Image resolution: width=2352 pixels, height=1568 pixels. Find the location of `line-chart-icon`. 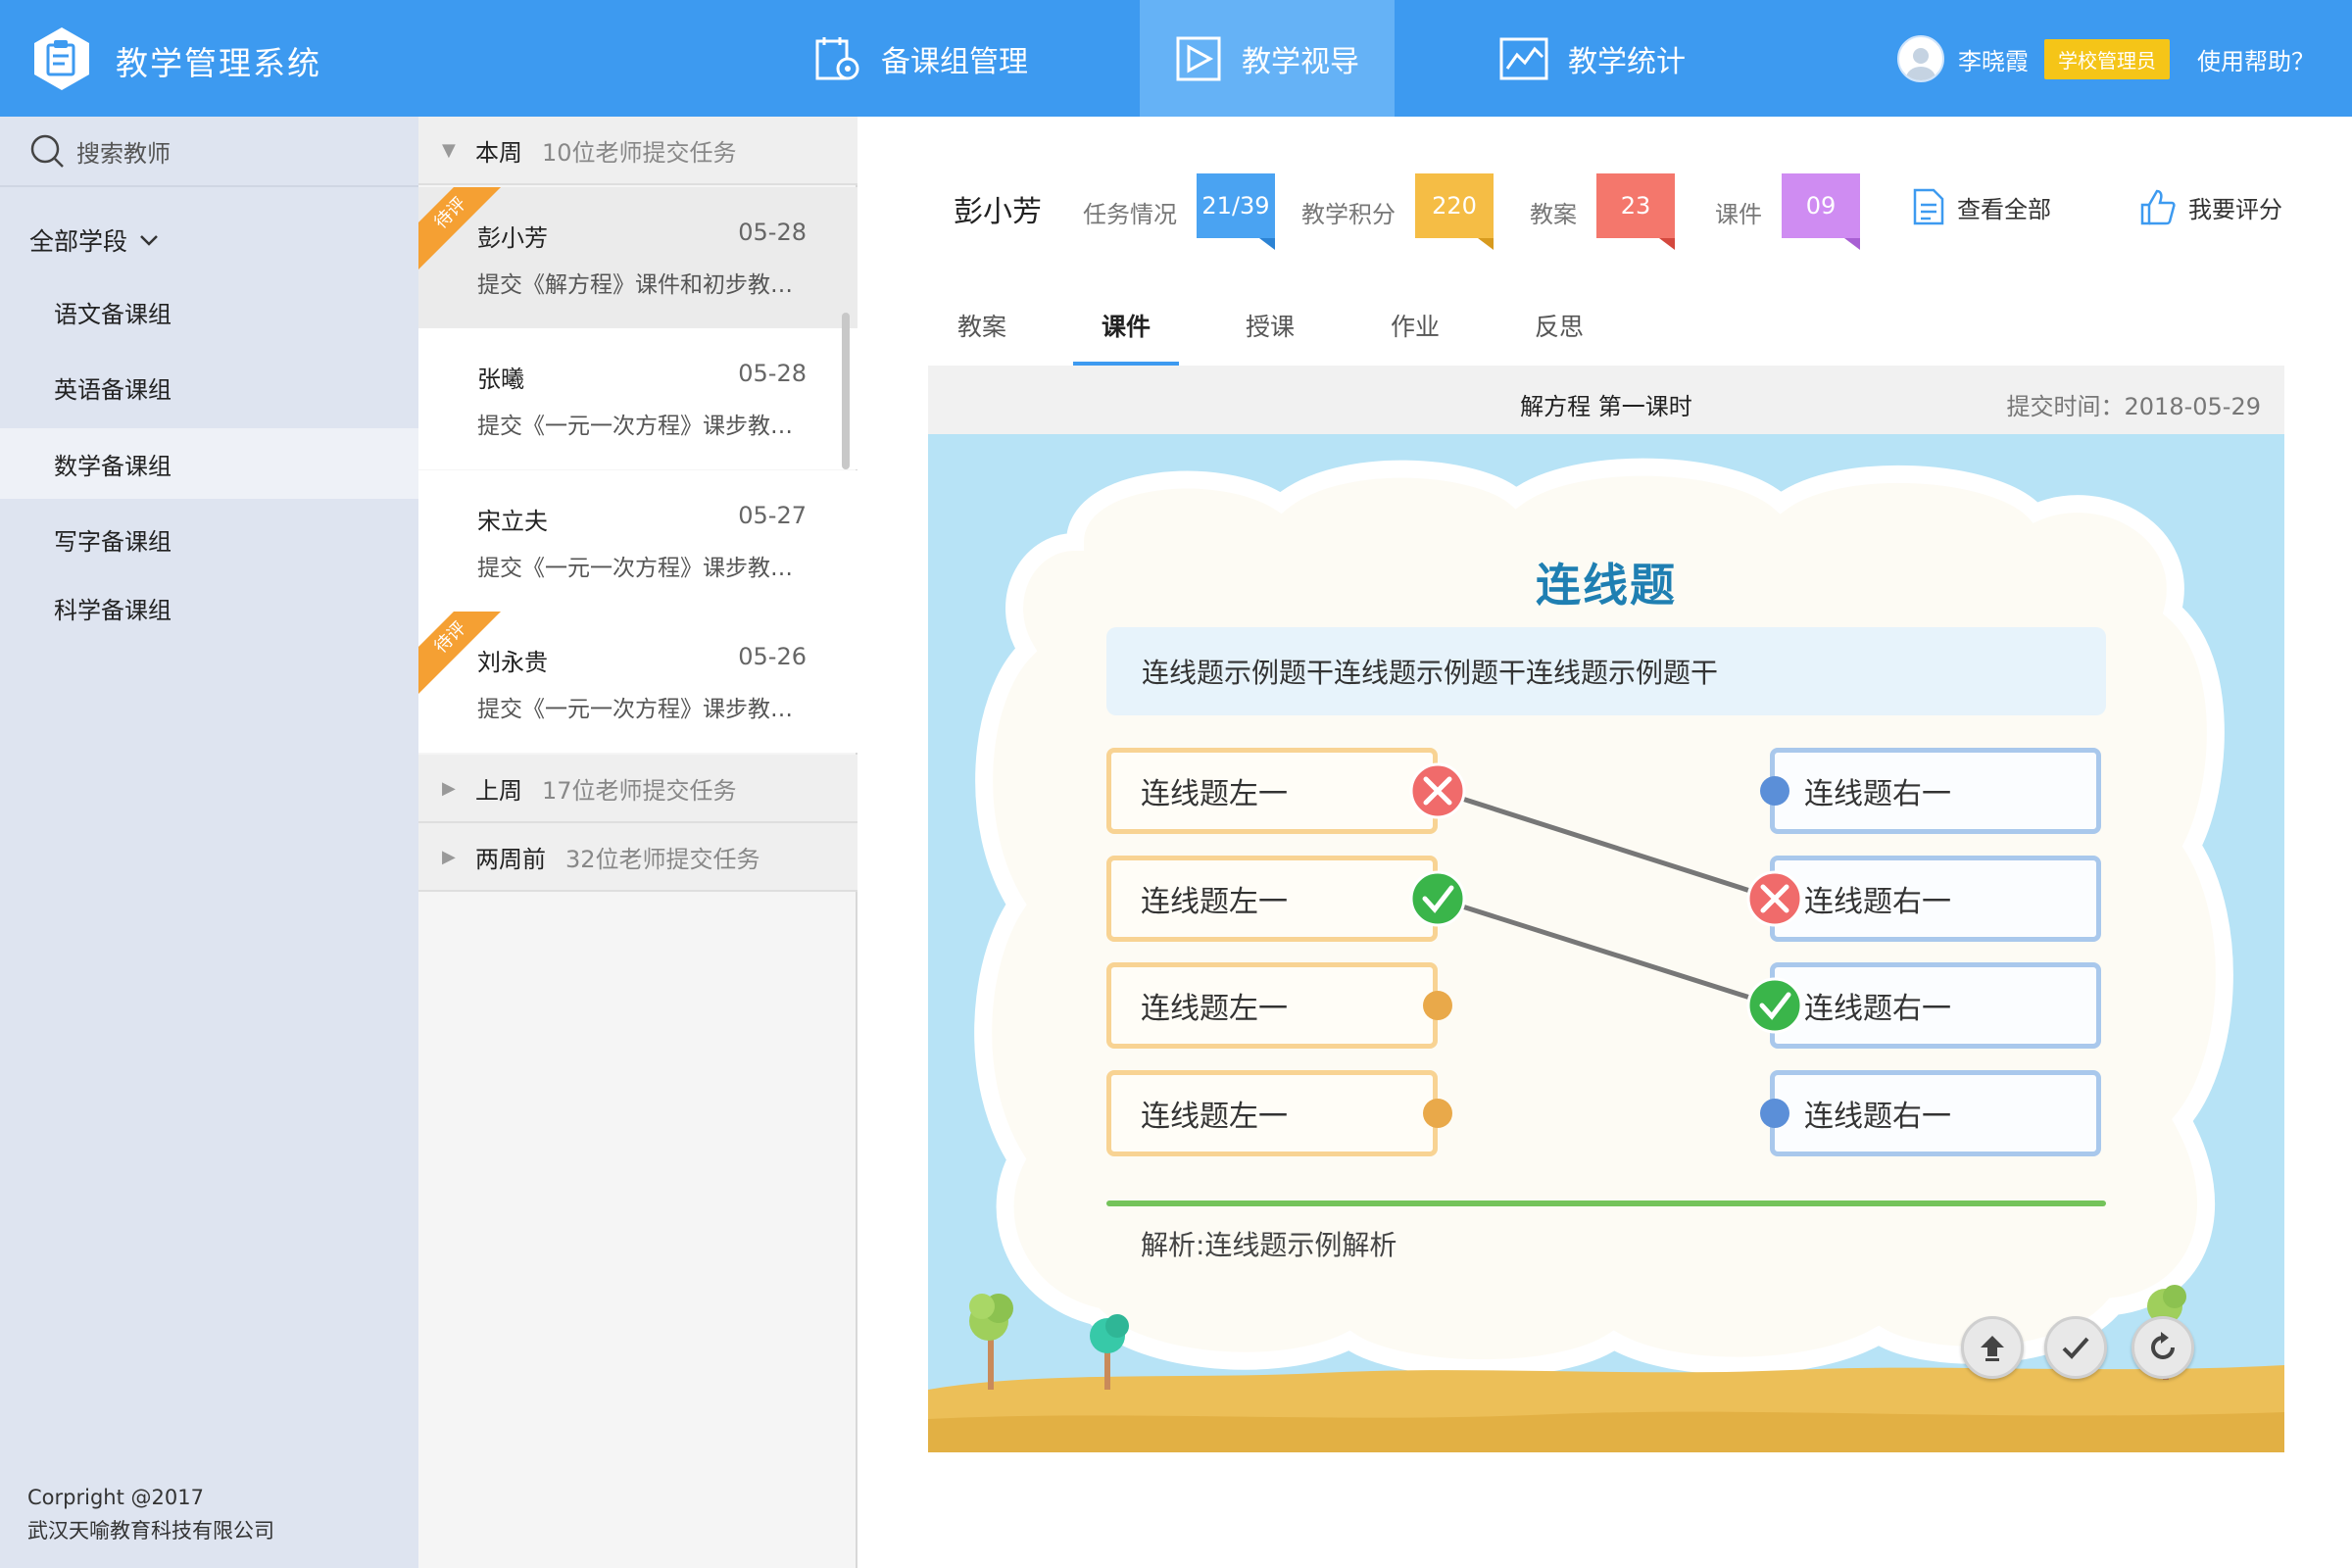

line-chart-icon is located at coordinates (1523, 58).